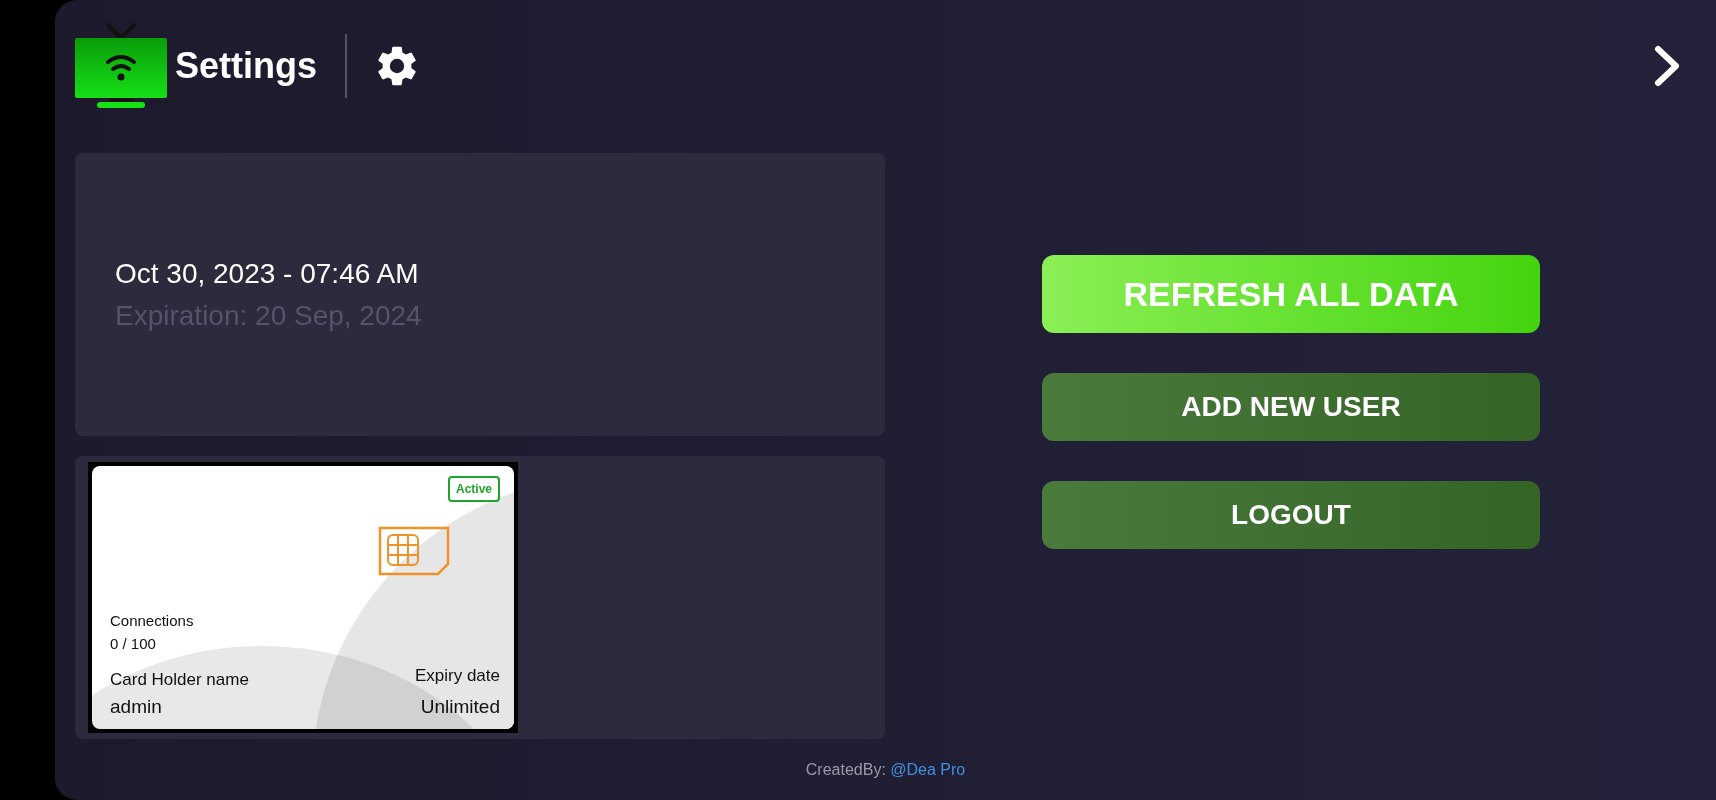 Image resolution: width=1716 pixels, height=800 pixels. I want to click on connections-label: Connections, so click(152, 621).